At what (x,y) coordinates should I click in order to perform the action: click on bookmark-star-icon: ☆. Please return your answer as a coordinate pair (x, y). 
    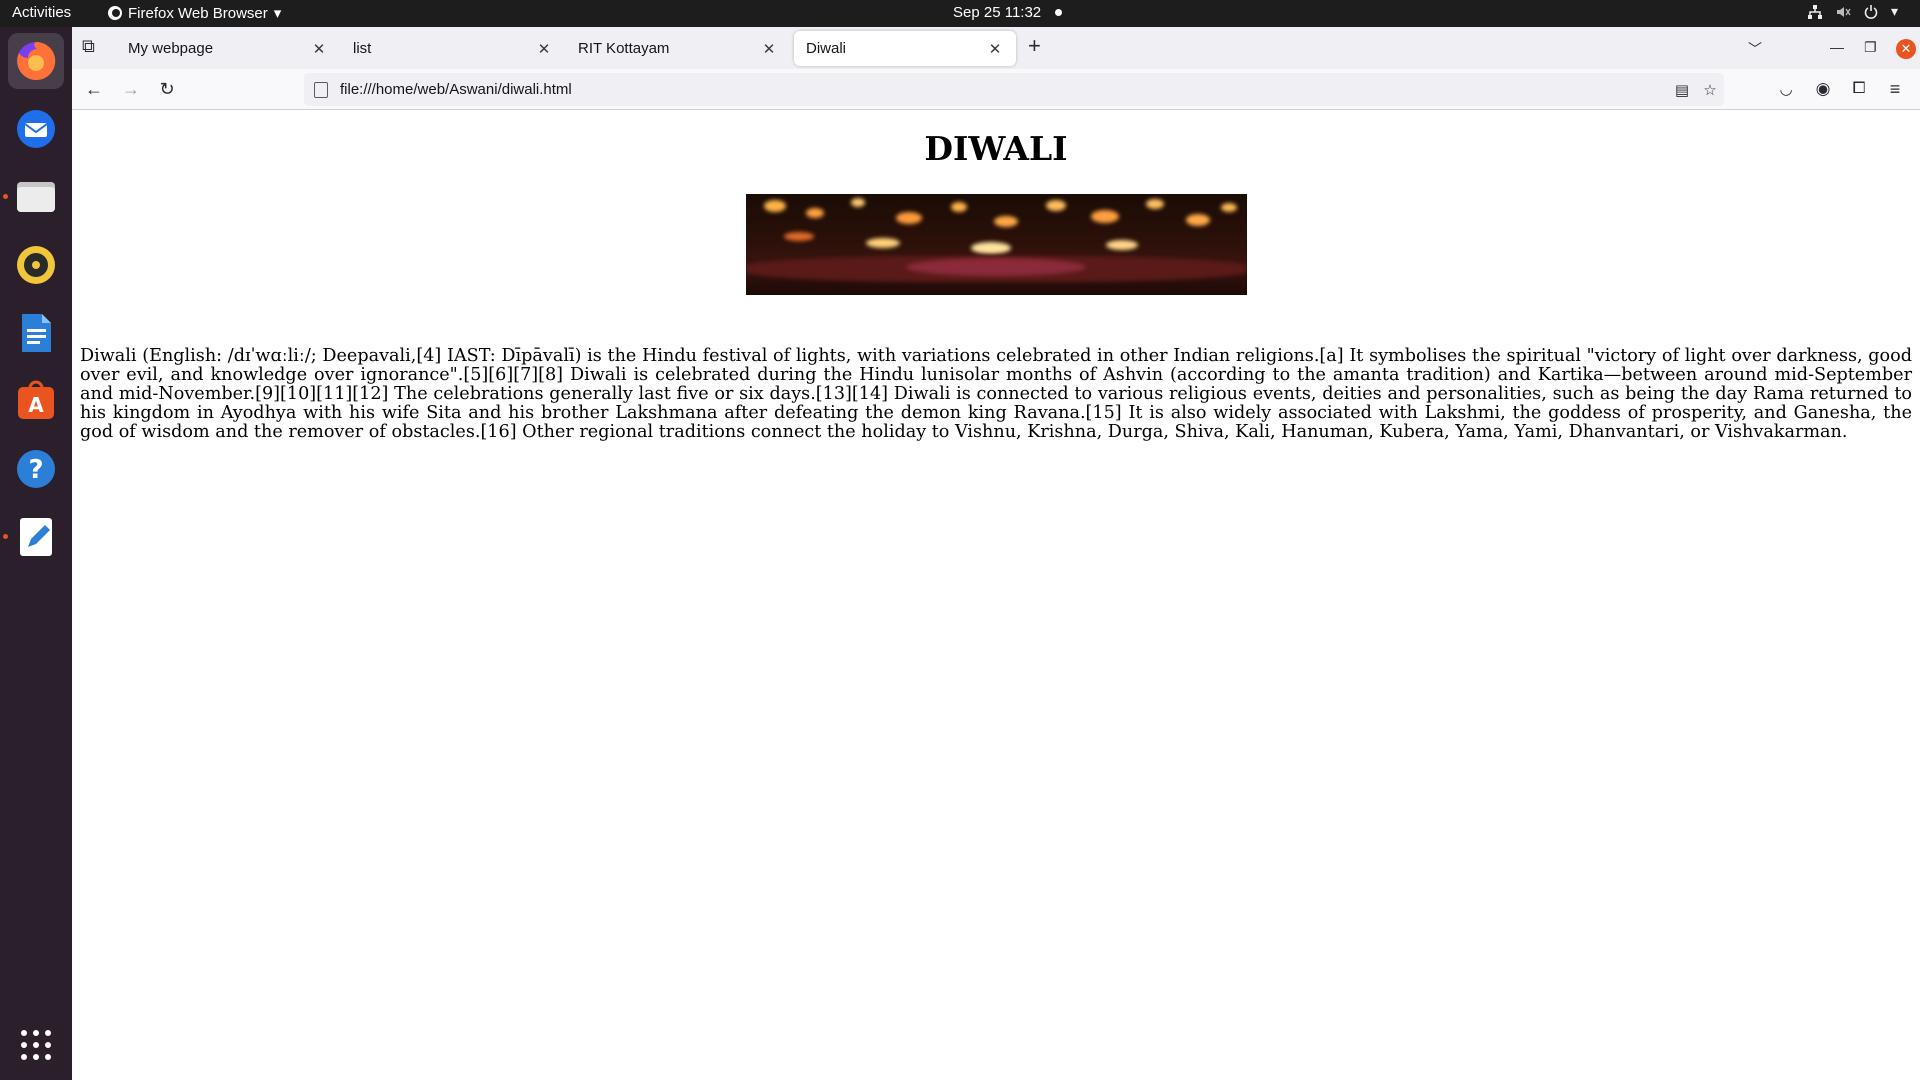
    Looking at the image, I should click on (1710, 90).